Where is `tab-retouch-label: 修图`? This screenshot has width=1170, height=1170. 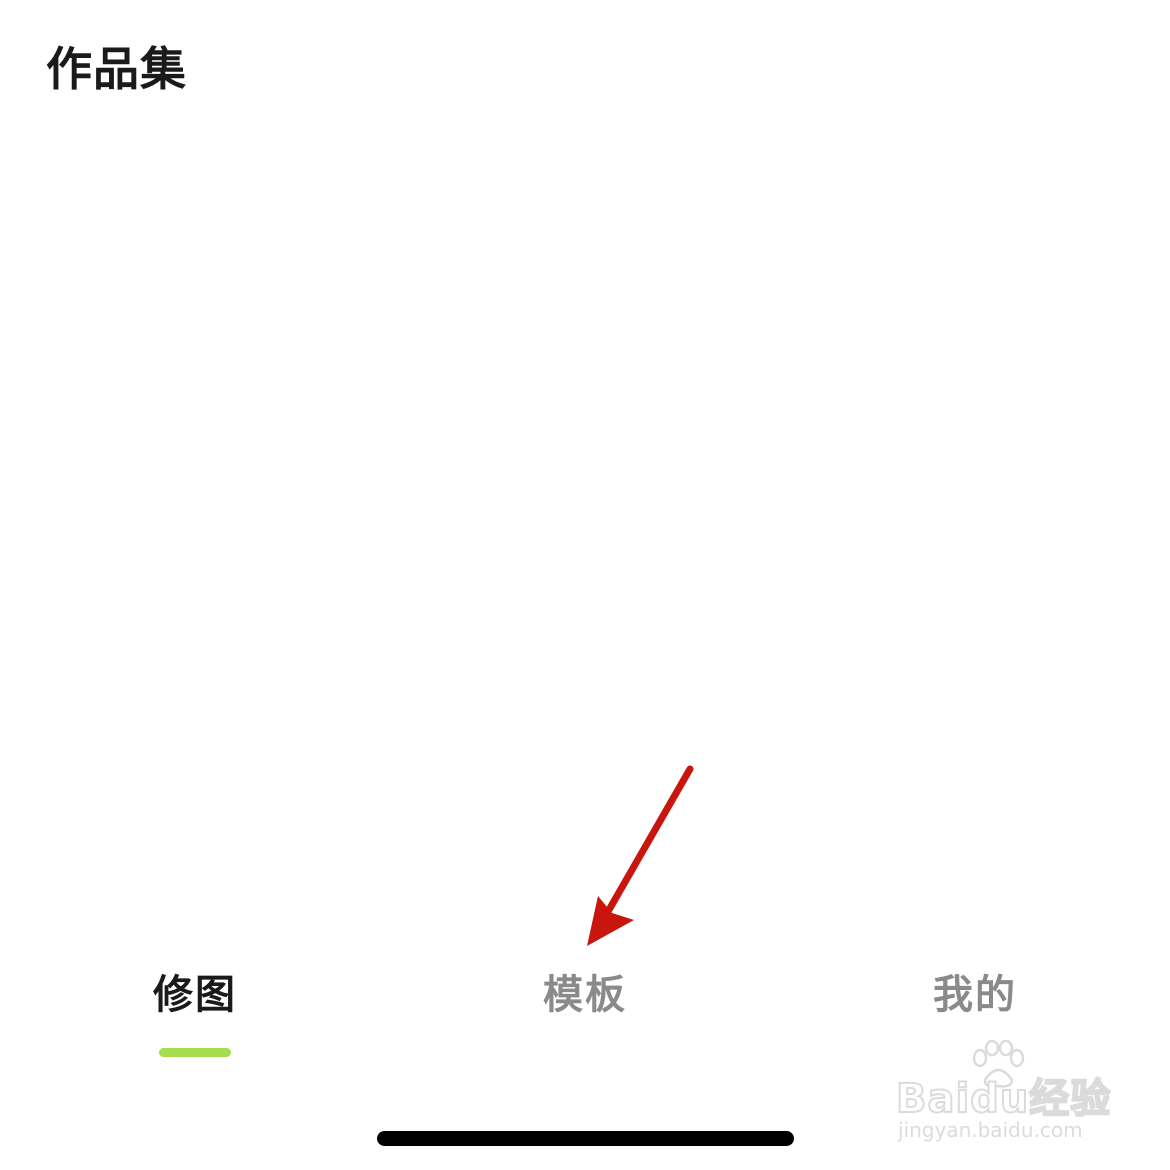 tab-retouch-label: 修图 is located at coordinates (195, 995).